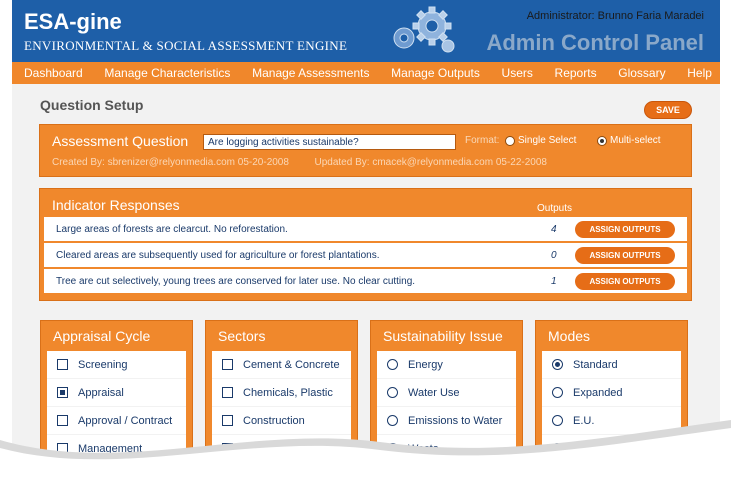  I want to click on multi-select-radio, so click(602, 140).